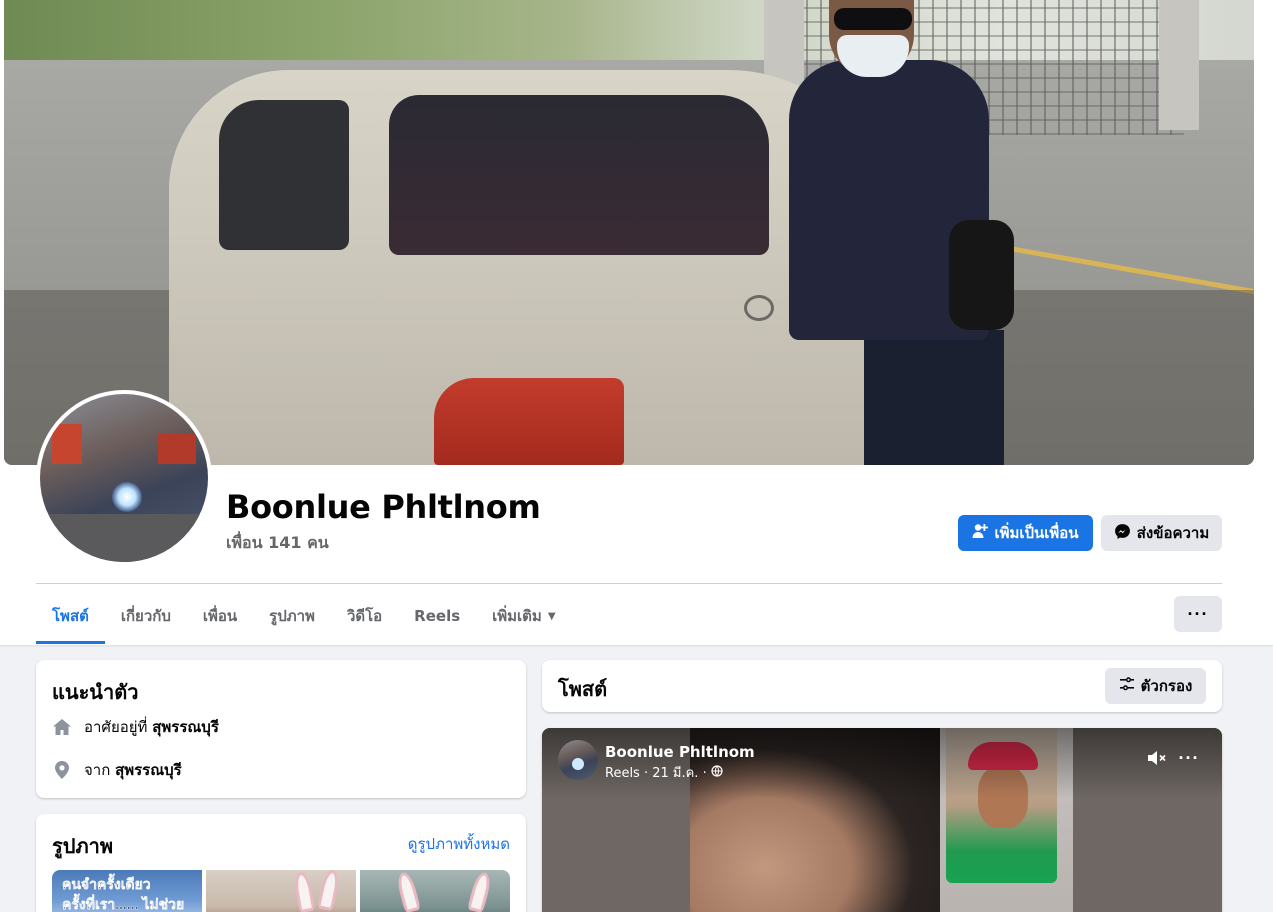 The width and height of the screenshot is (1273, 912). What do you see at coordinates (1036, 533) in the screenshot?
I see `add-friend-label: เพิ่มเป็นเพื่อน` at bounding box center [1036, 533].